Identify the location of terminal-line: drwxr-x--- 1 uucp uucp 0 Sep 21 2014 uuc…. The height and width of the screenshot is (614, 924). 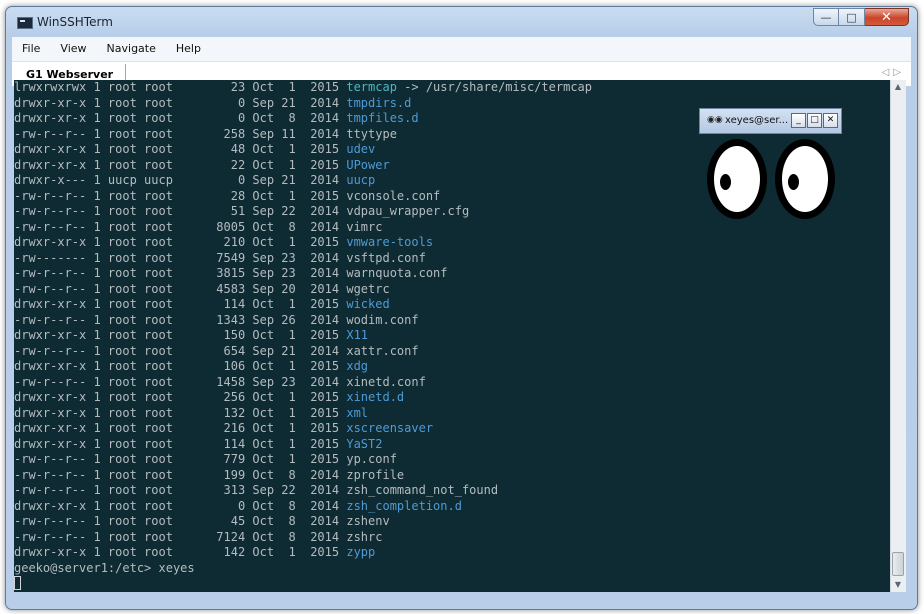
(303, 181).